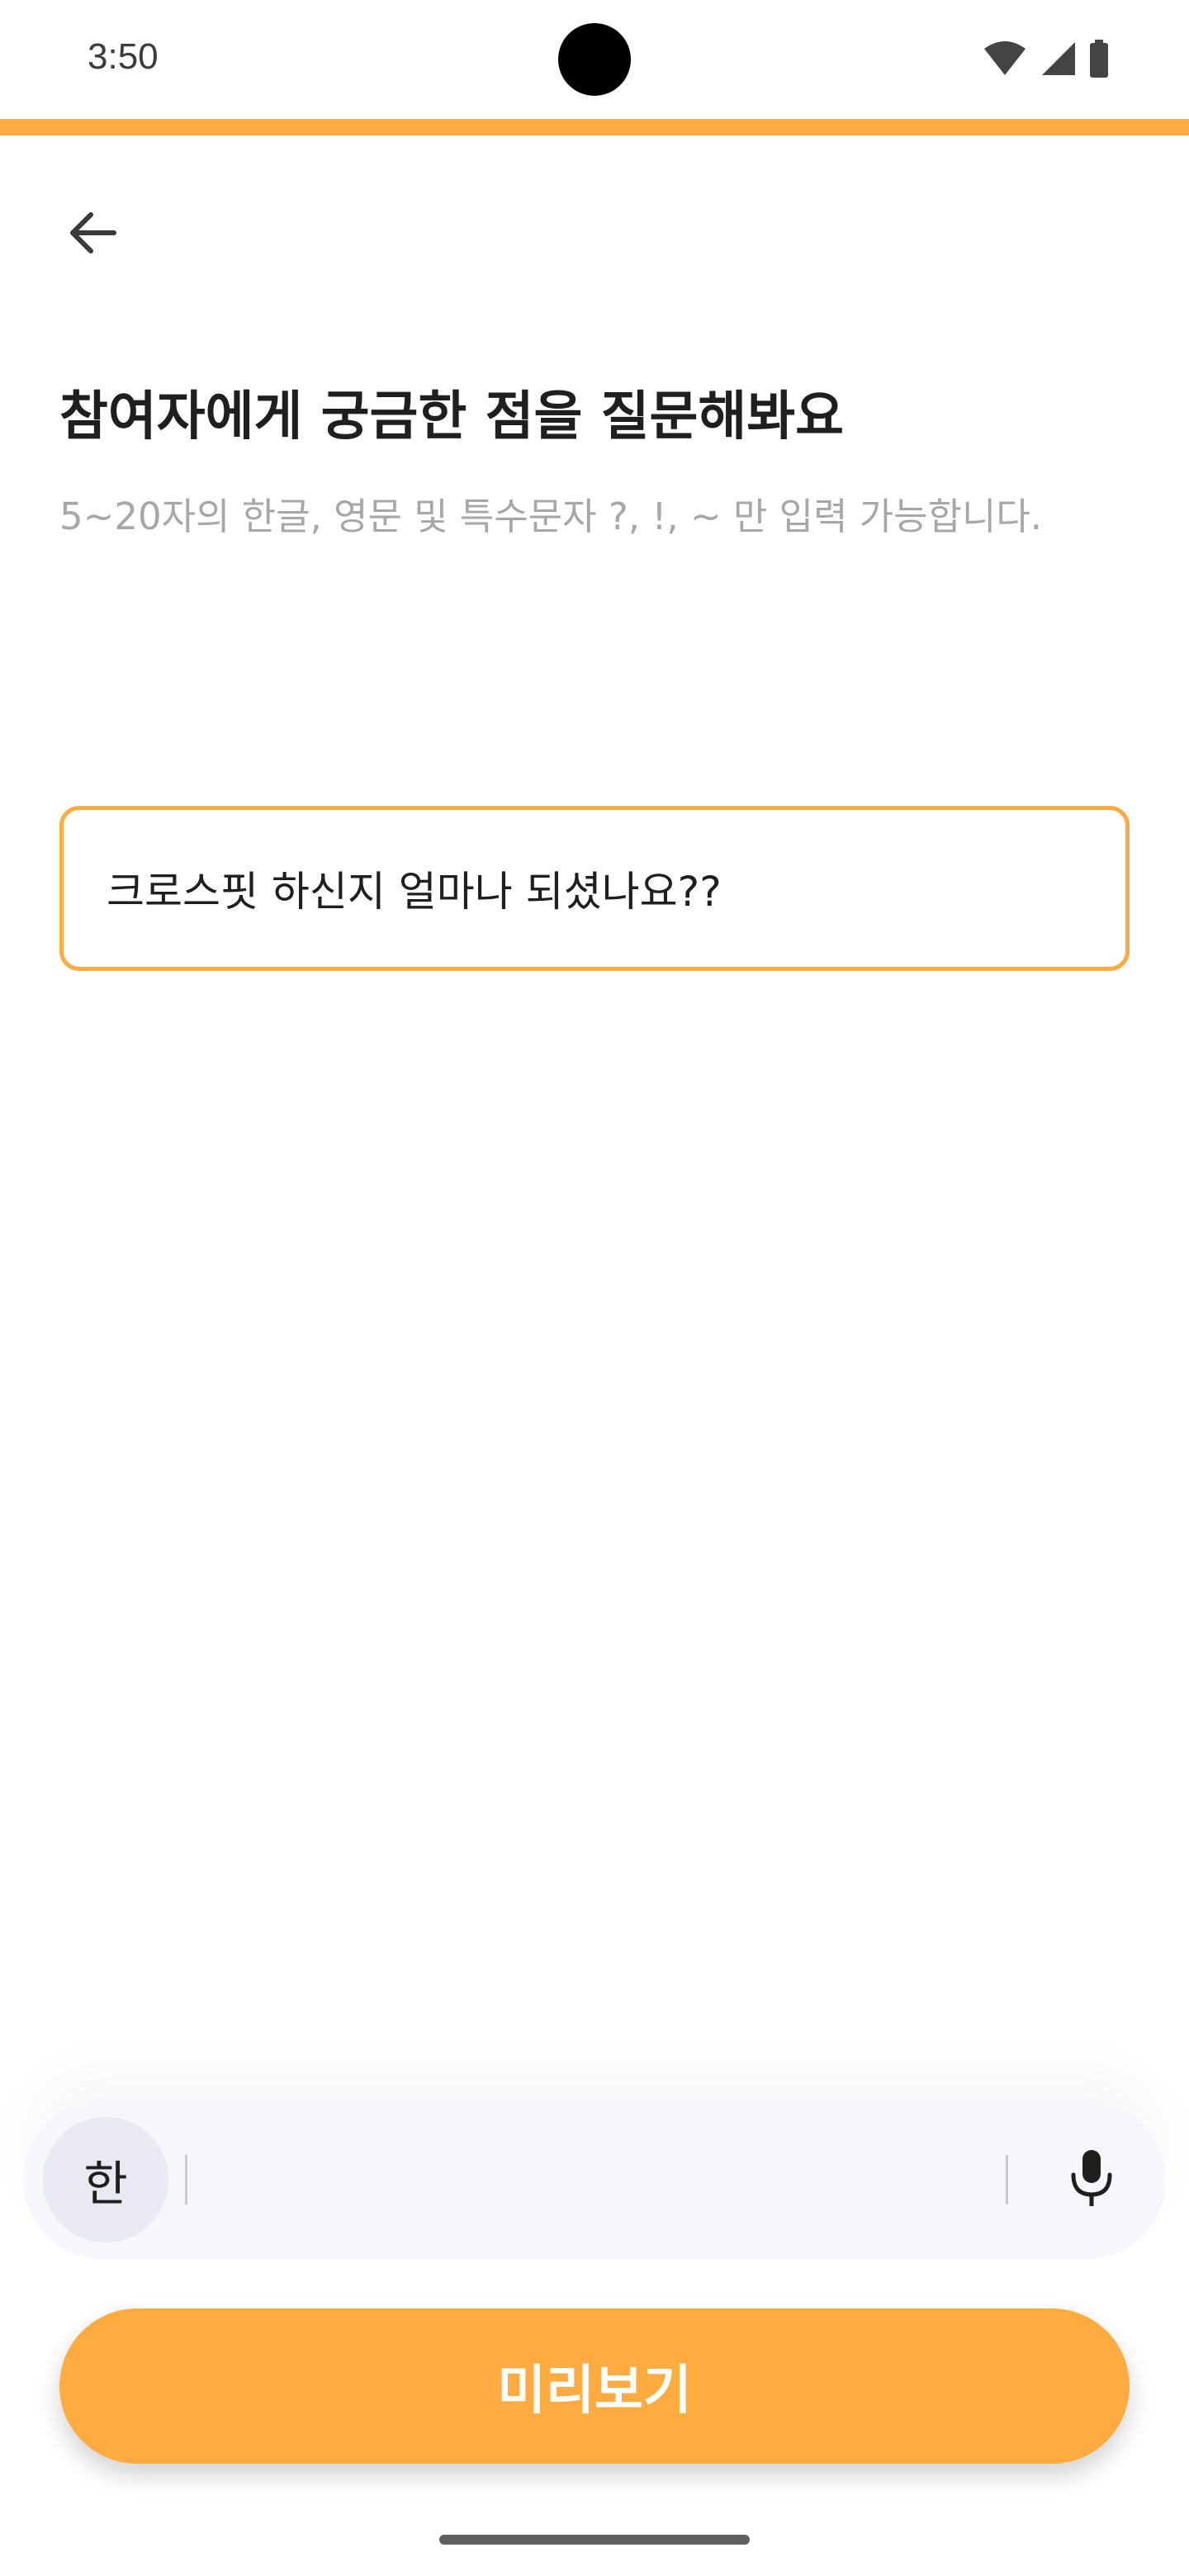 The width and height of the screenshot is (1189, 2576). I want to click on input-hint: 5~20자의 한글, 영문 및 특수문자 ?, !, ~ 만 입력 가능합니다., so click(551, 516).